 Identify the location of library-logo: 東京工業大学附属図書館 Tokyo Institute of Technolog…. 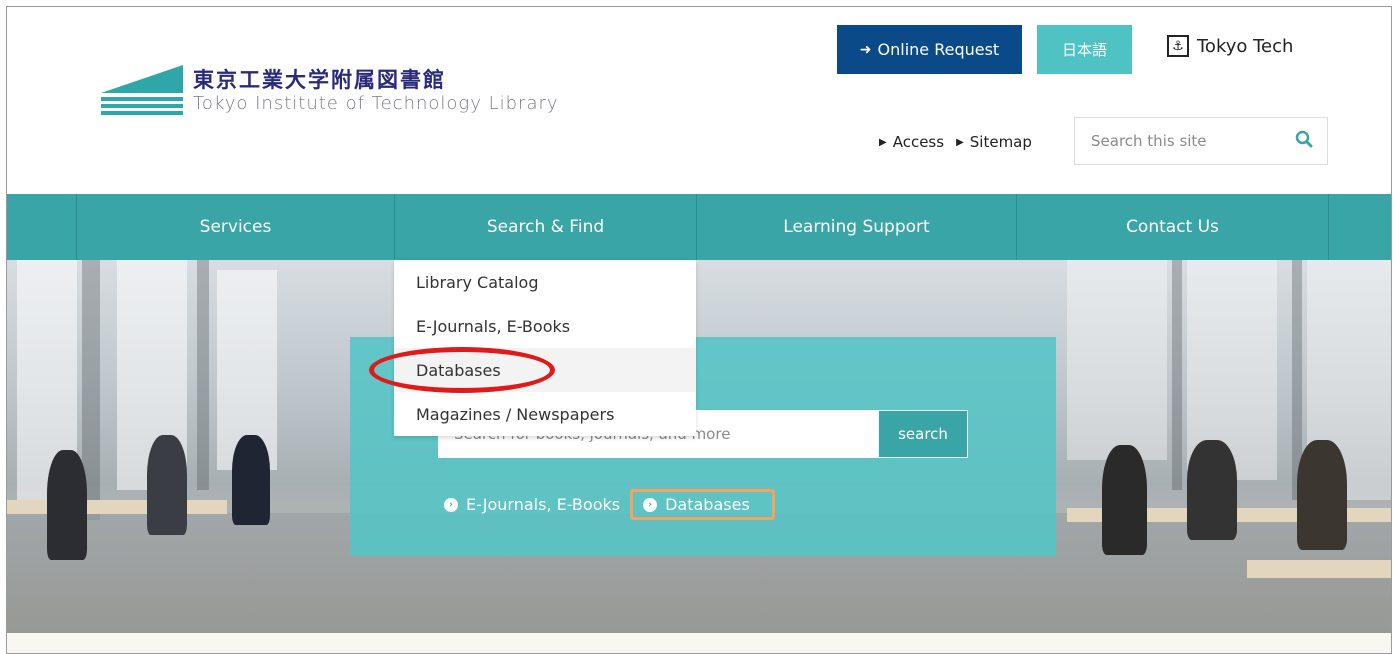
(328, 93).